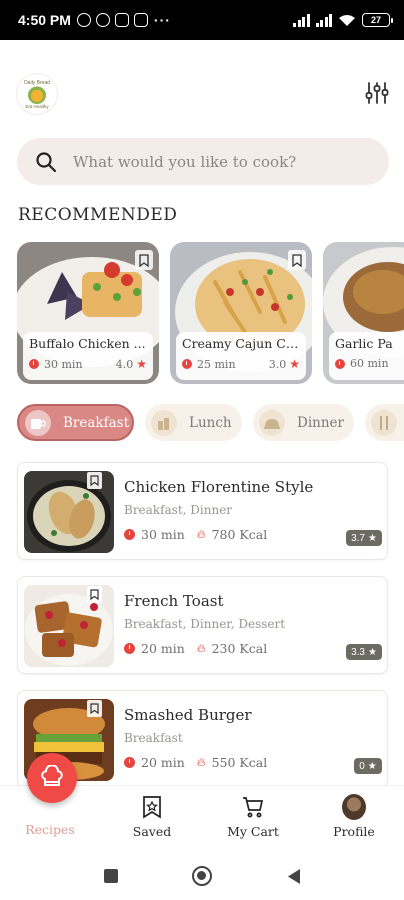 Image resolution: width=404 pixels, height=900 pixels. What do you see at coordinates (96, 422) in the screenshot?
I see `chip-label: Breakfast` at bounding box center [96, 422].